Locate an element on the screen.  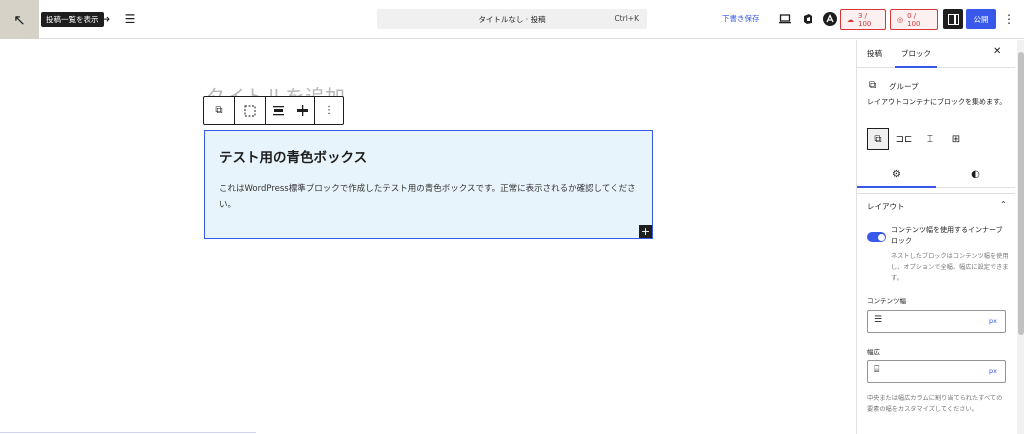
scrollbar-thumb is located at coordinates (1021, 193).